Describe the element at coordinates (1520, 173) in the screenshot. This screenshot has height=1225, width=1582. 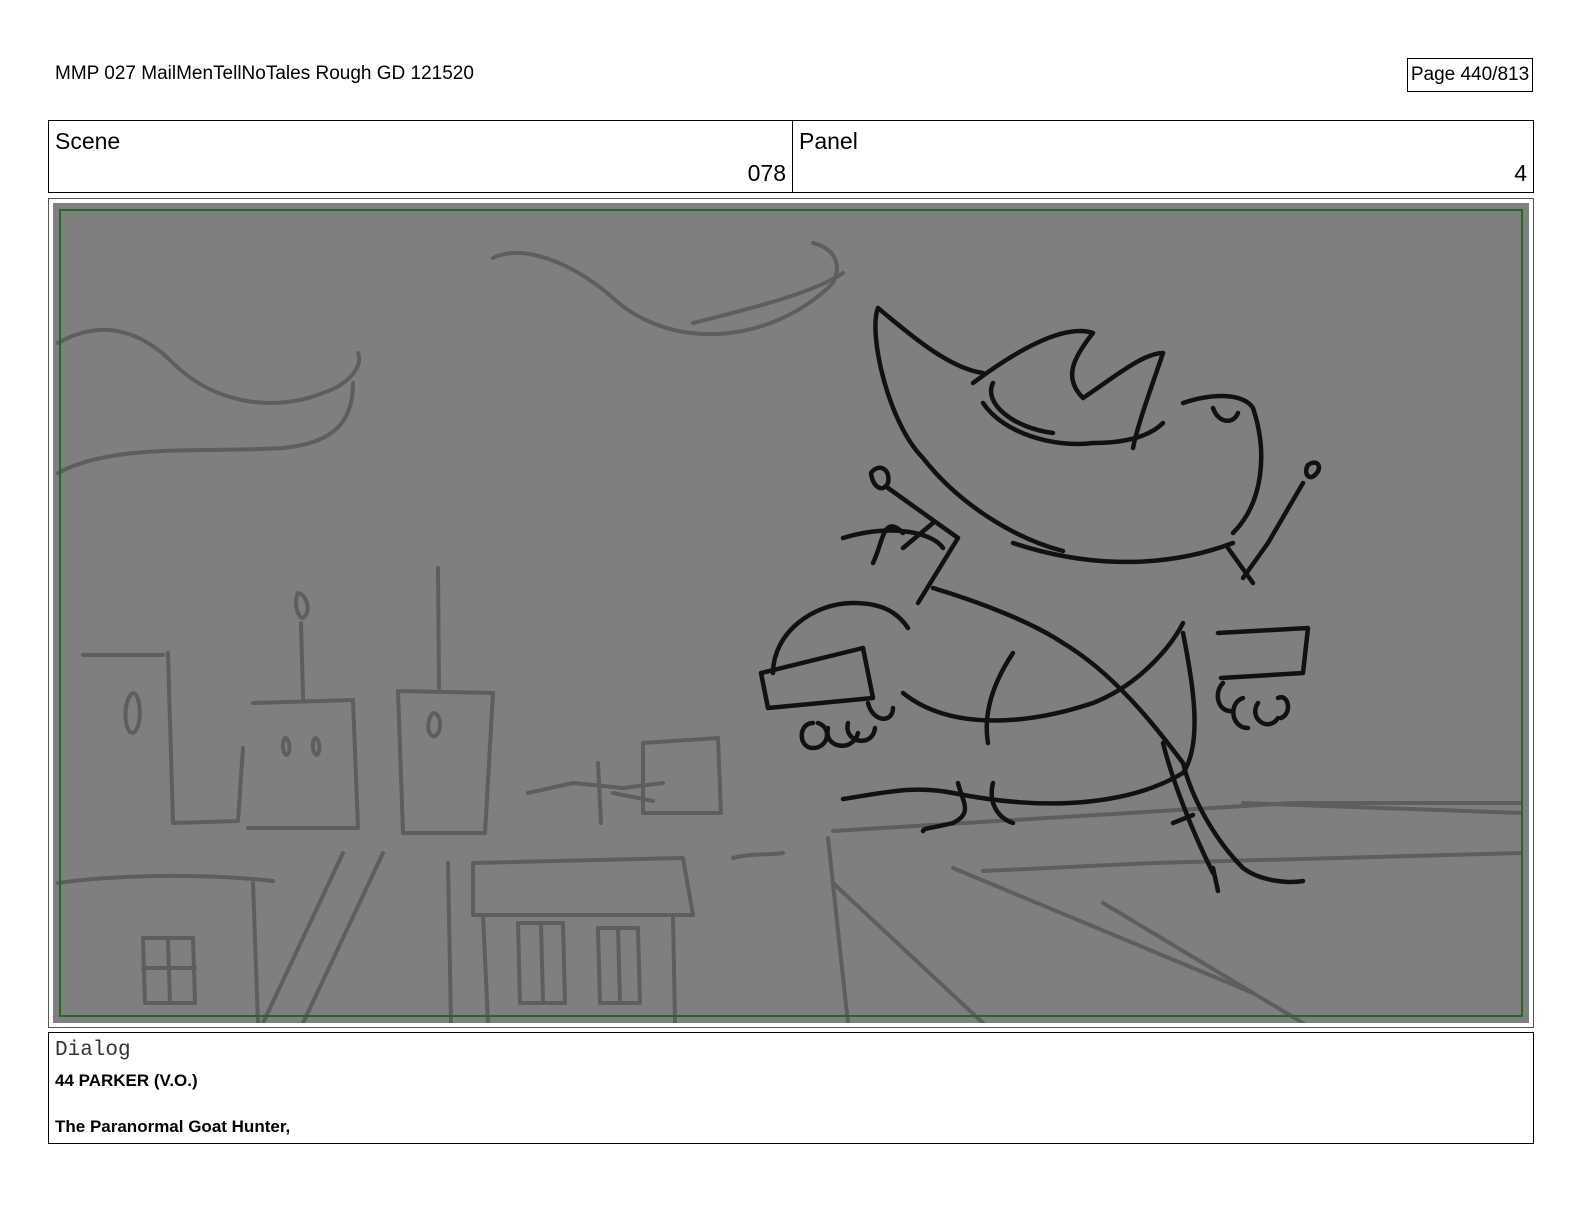
I see `panel-number: 4` at that location.